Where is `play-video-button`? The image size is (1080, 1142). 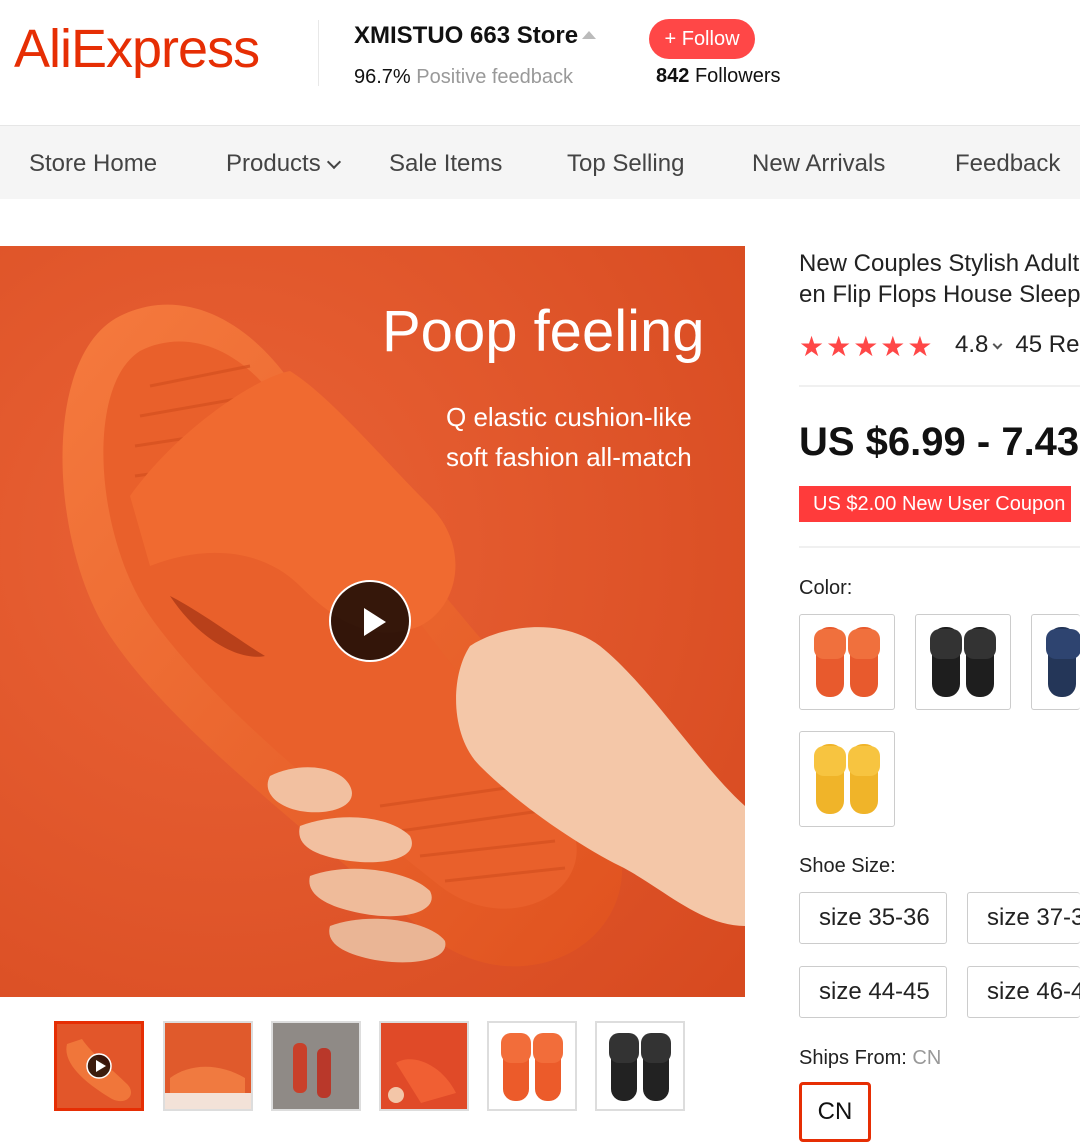
play-video-button is located at coordinates (370, 621).